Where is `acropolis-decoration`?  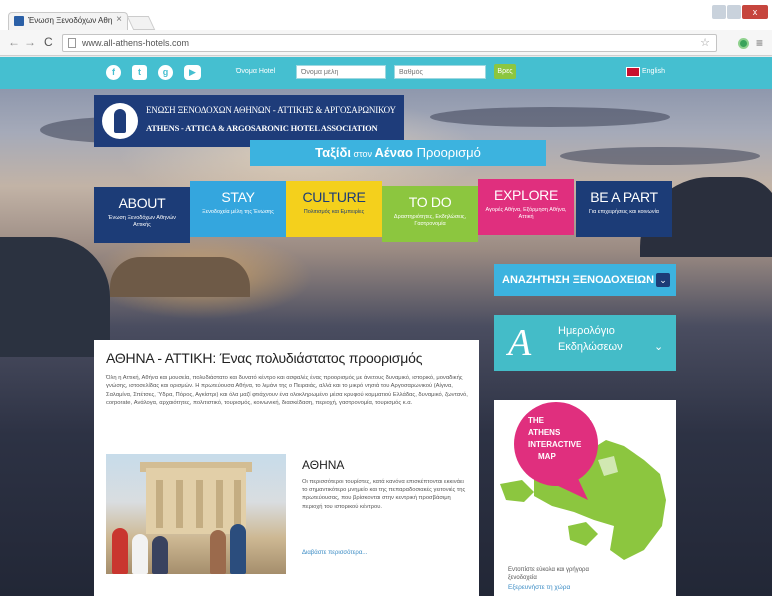
acropolis-decoration is located at coordinates (180, 277).